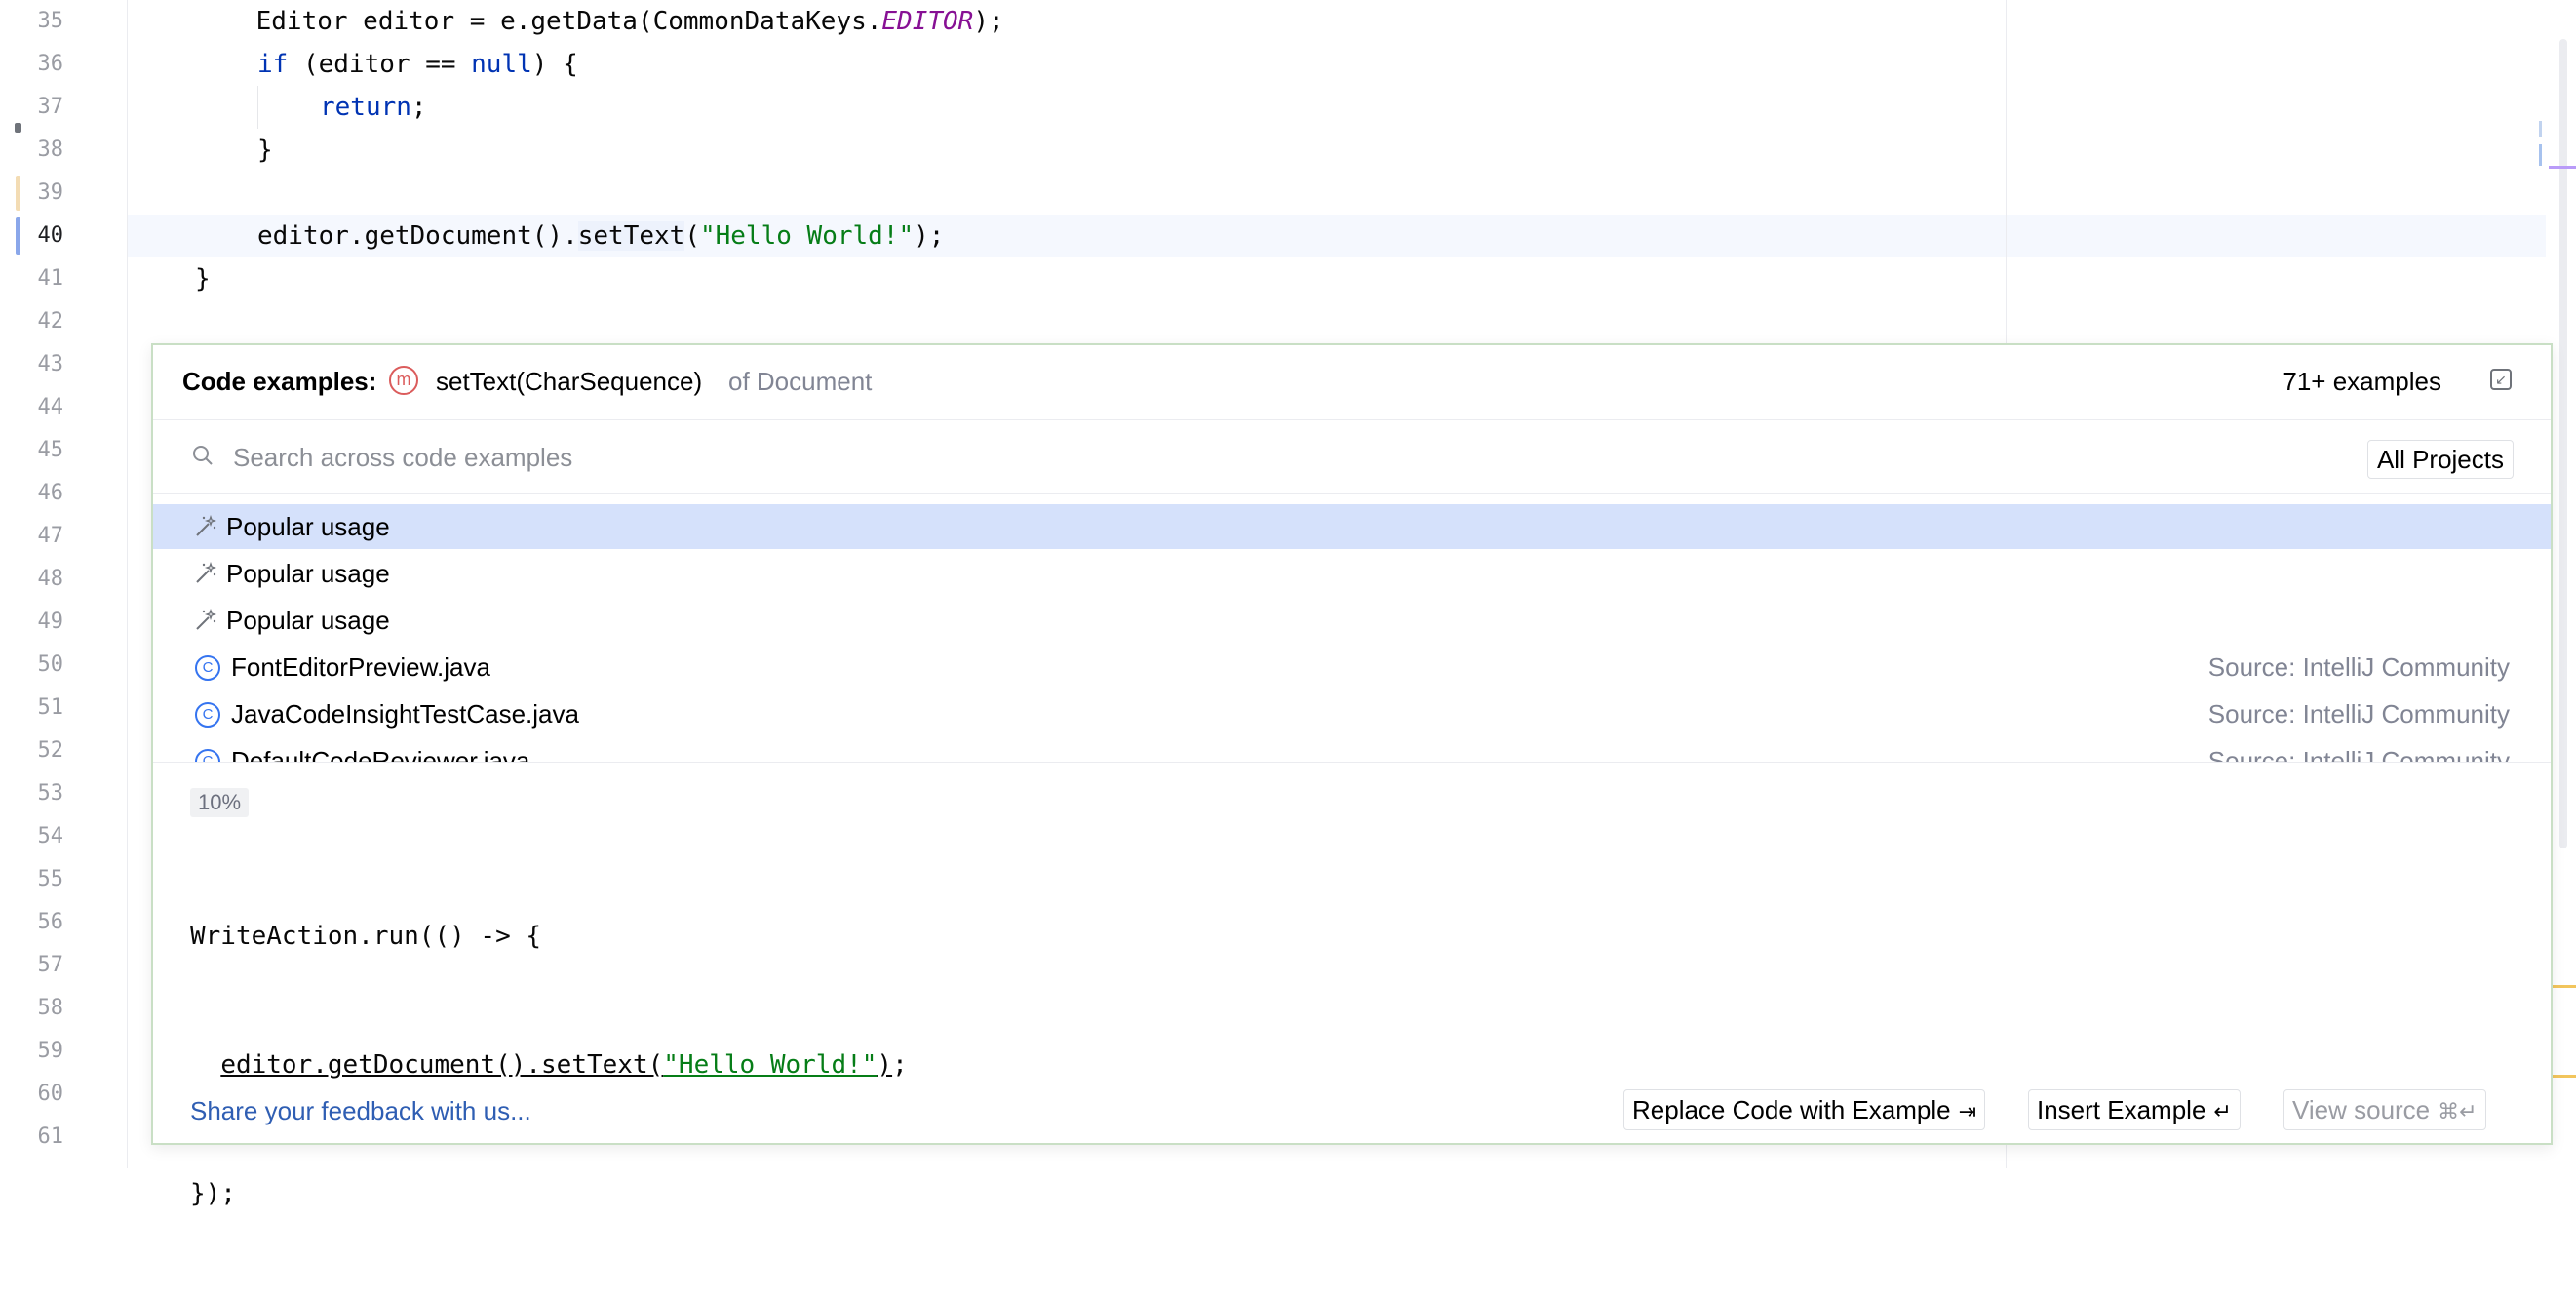 The width and height of the screenshot is (2576, 1301). What do you see at coordinates (34, 1095) in the screenshot?
I see `line-number: 60` at bounding box center [34, 1095].